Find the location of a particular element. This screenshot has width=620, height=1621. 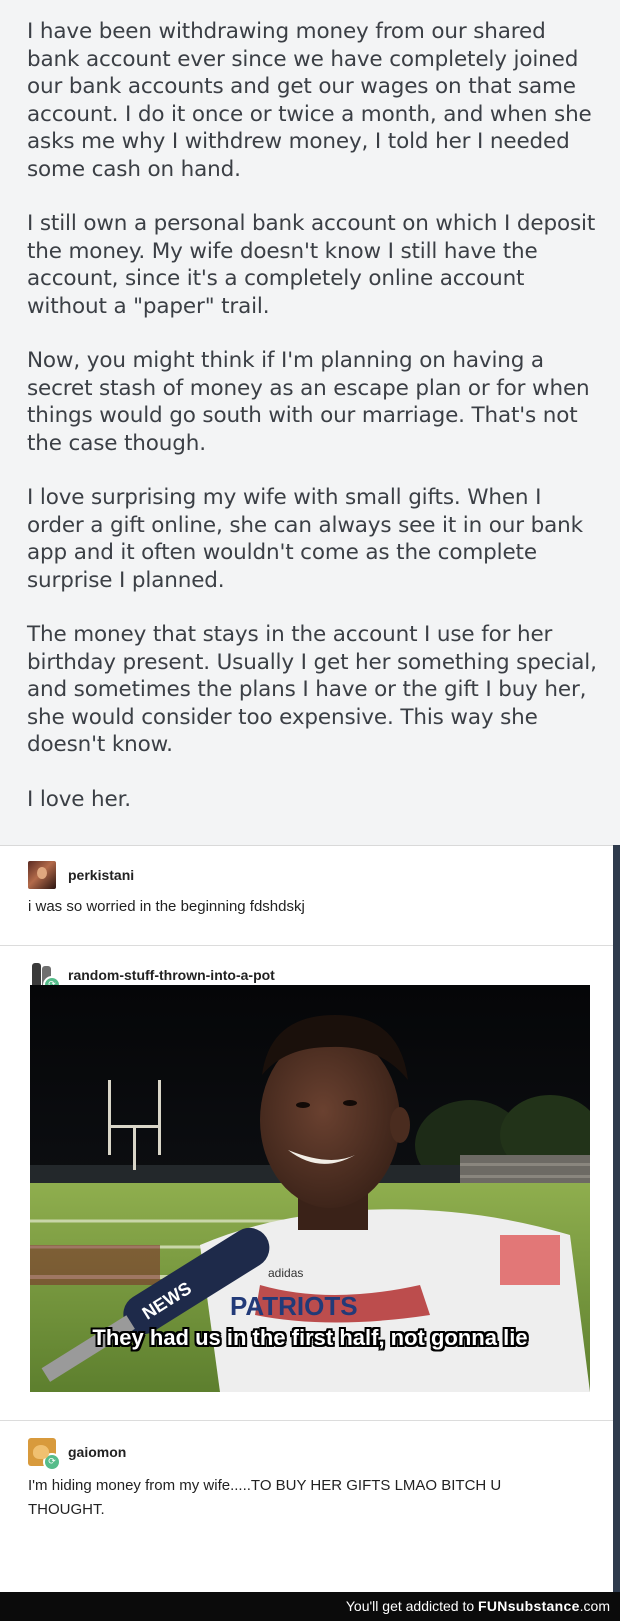

jersey-text: PATRIOTS is located at coordinates (294, 1306).